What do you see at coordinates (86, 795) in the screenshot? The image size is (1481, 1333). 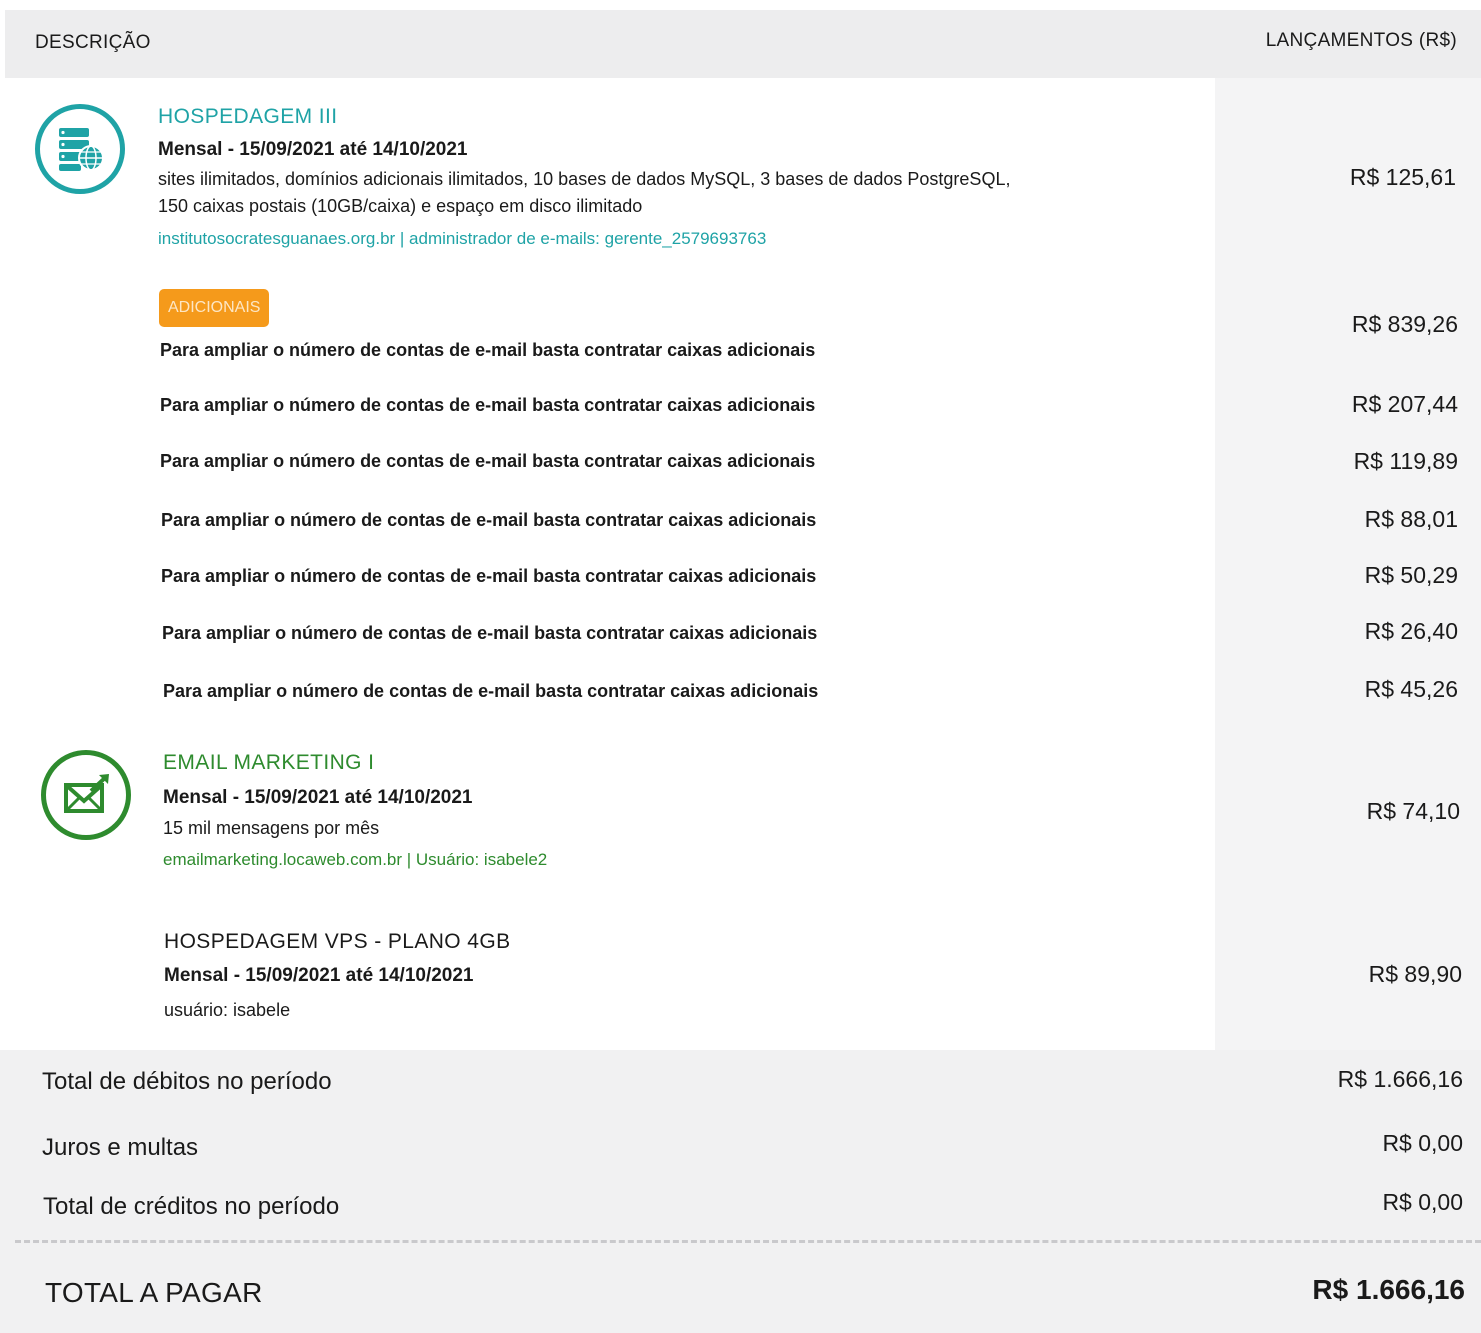 I see `envelope-arrow-icon` at bounding box center [86, 795].